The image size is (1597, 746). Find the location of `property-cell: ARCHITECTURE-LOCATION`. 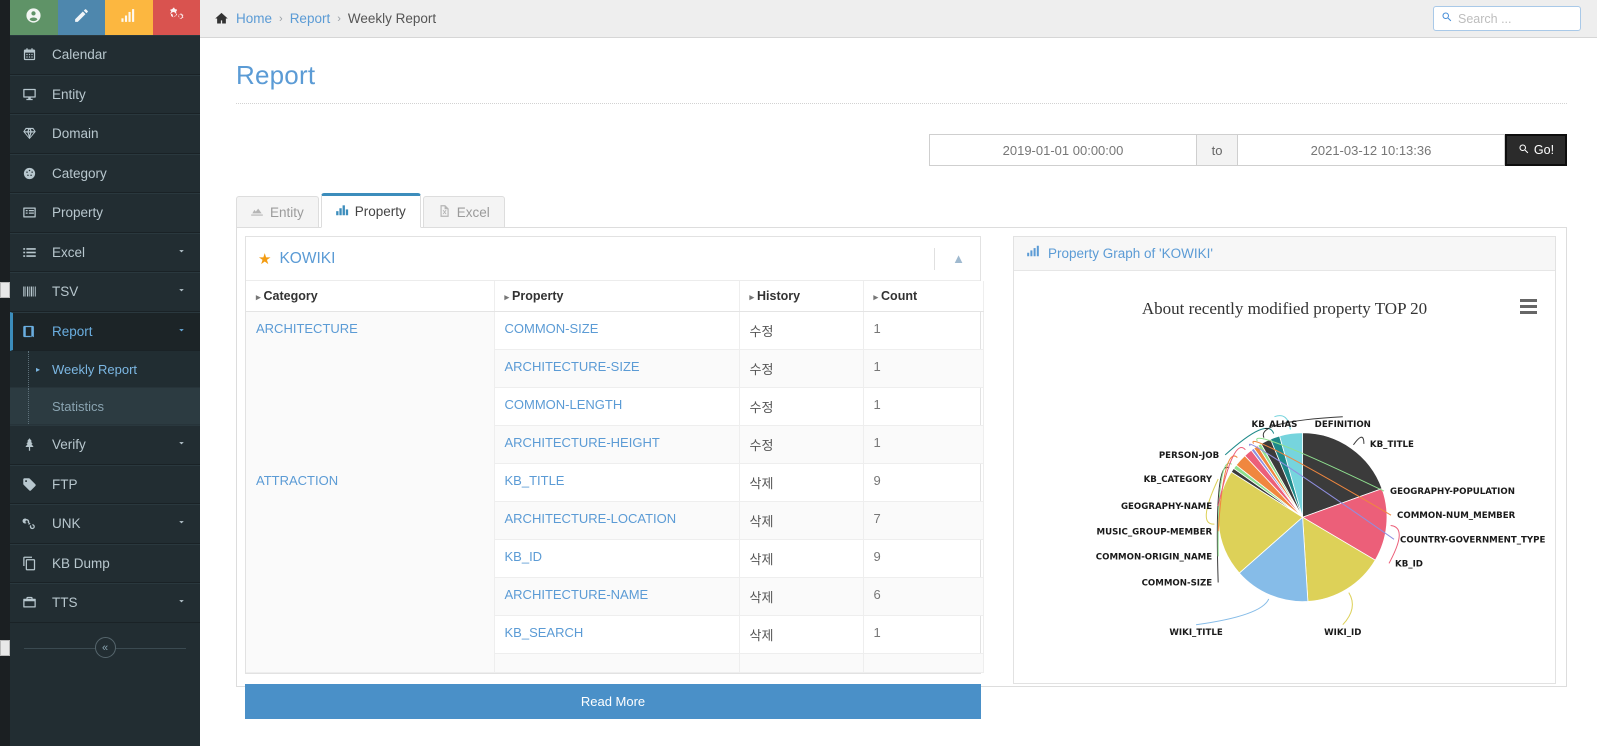

property-cell: ARCHITECTURE-LOCATION is located at coordinates (617, 520).